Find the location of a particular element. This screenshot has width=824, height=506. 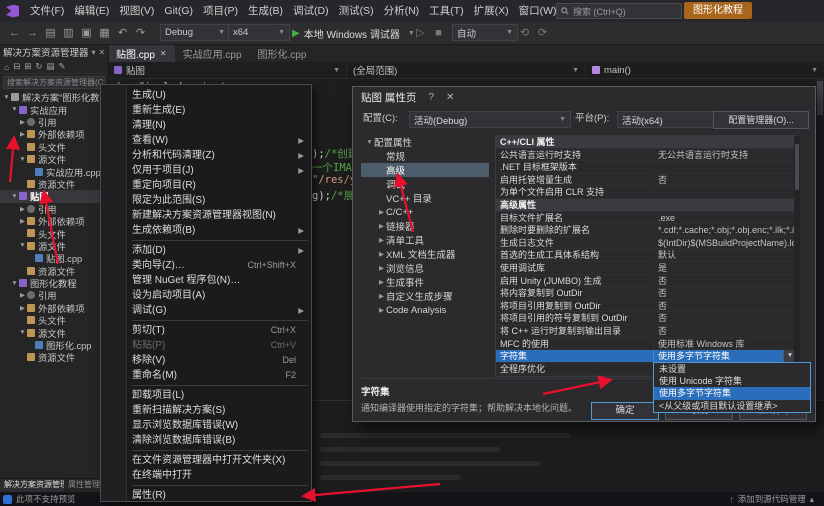

context-menu-item: 查看(W) ▶ is located at coordinates (206, 140).